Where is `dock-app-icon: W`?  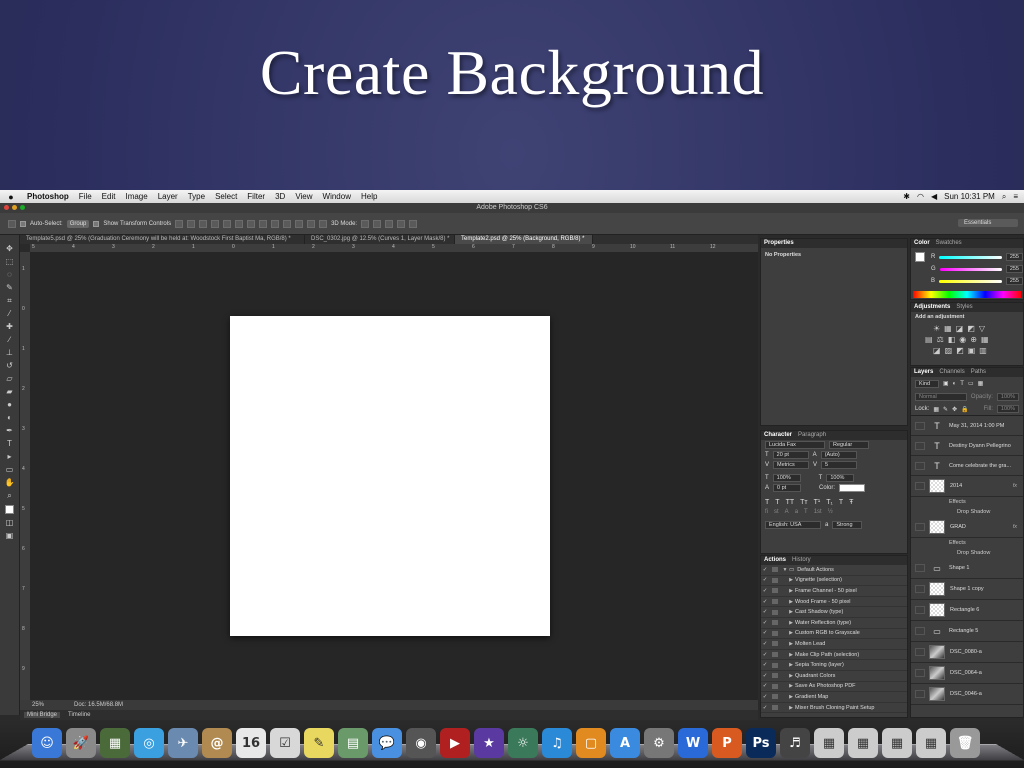
dock-app-icon: W is located at coordinates (693, 743).